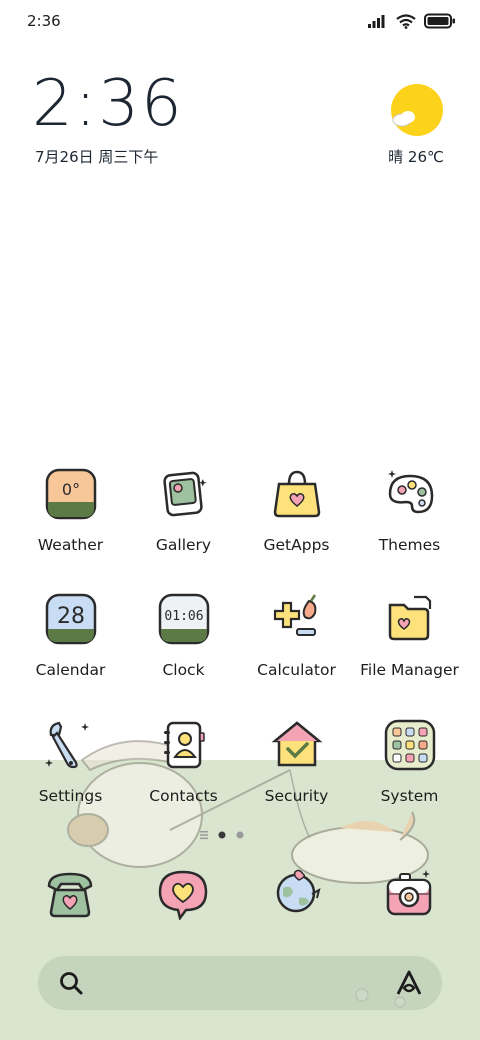  Describe the element at coordinates (296, 774) in the screenshot. I see `app-security: Security` at that location.